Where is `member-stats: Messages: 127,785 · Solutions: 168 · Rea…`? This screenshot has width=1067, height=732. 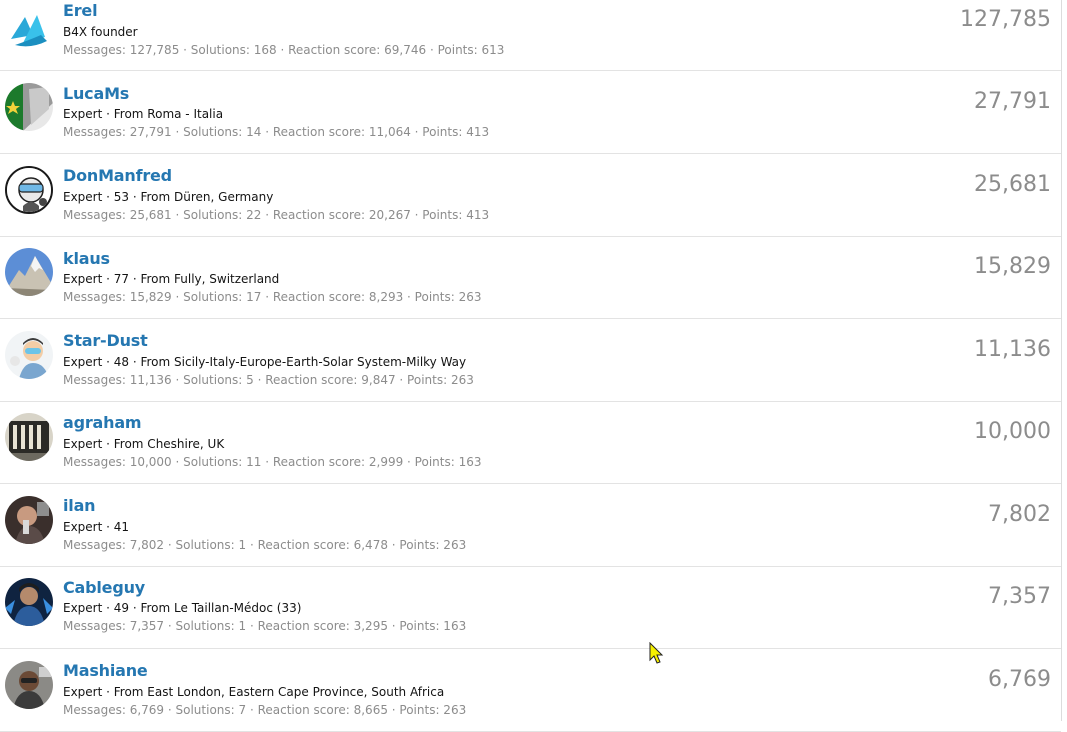
member-stats: Messages: 127,785 · Solutions: 168 · Rea… is located at coordinates (284, 50).